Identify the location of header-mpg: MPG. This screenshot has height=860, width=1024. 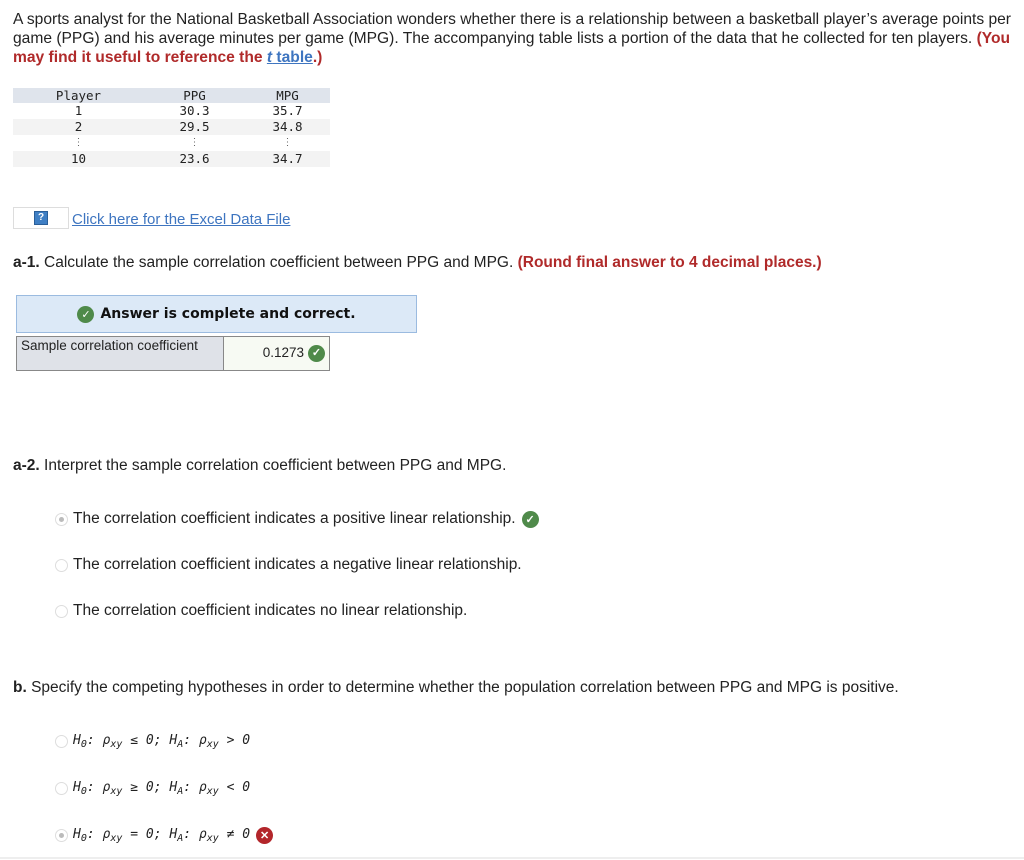
(287, 95).